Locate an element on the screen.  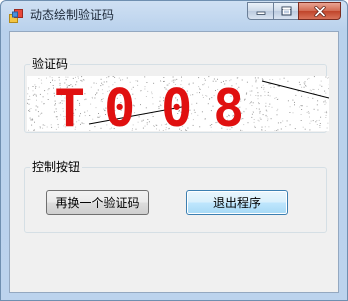
exit-button: 退出程序 is located at coordinates (237, 202).